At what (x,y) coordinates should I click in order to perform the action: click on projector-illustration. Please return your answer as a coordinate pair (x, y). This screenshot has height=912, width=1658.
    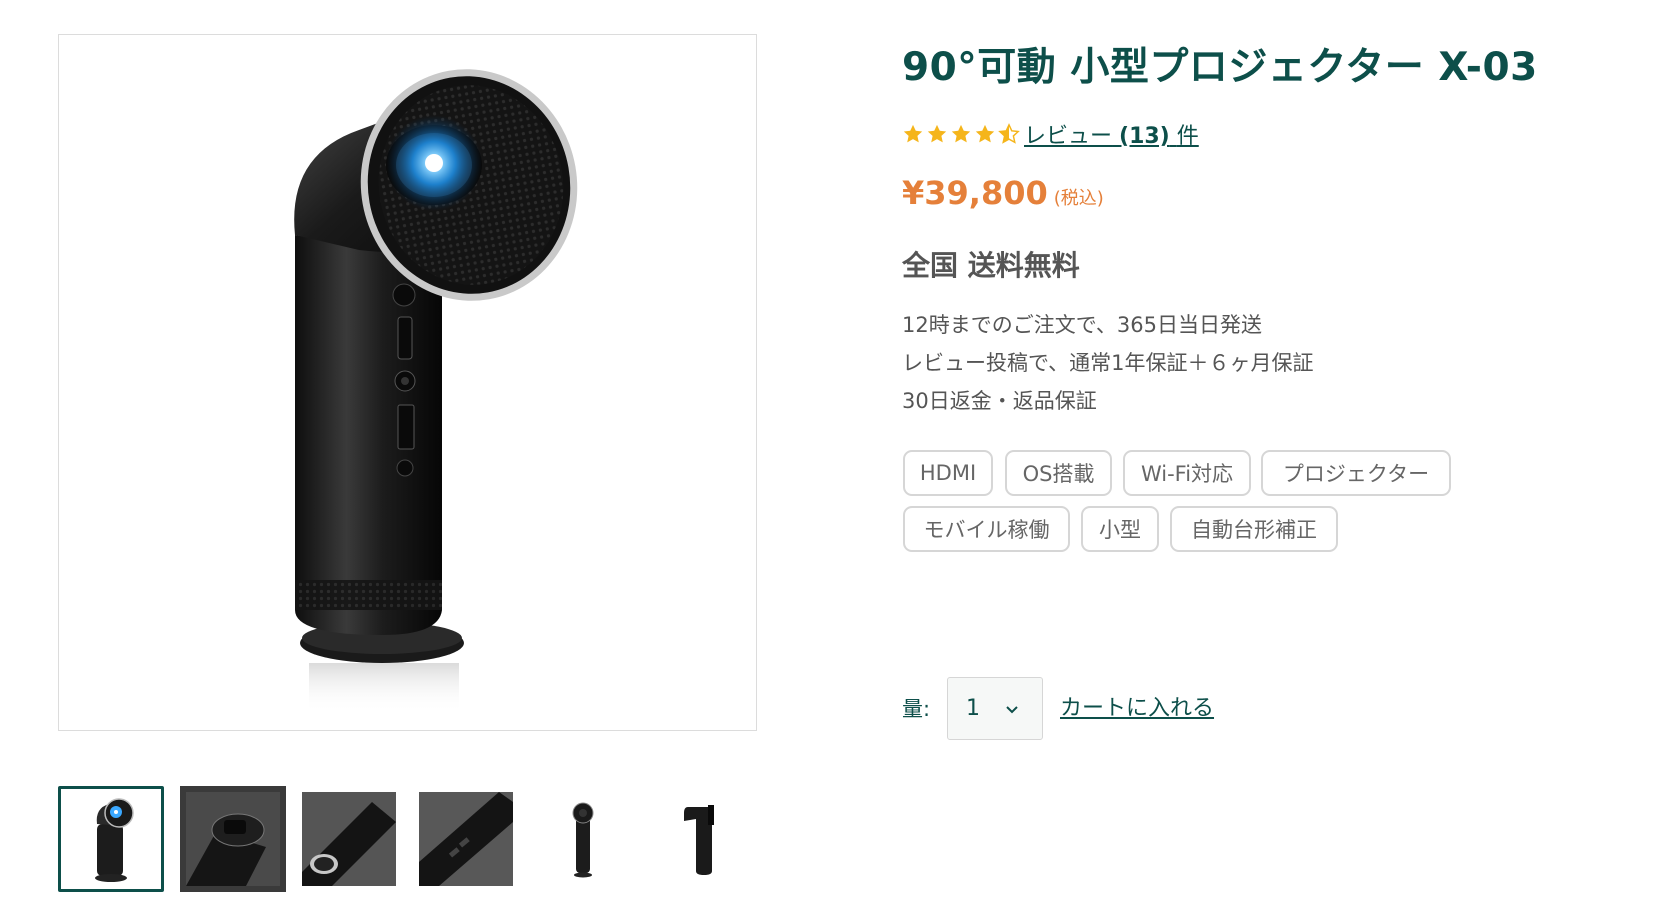
    Looking at the image, I should click on (436, 391).